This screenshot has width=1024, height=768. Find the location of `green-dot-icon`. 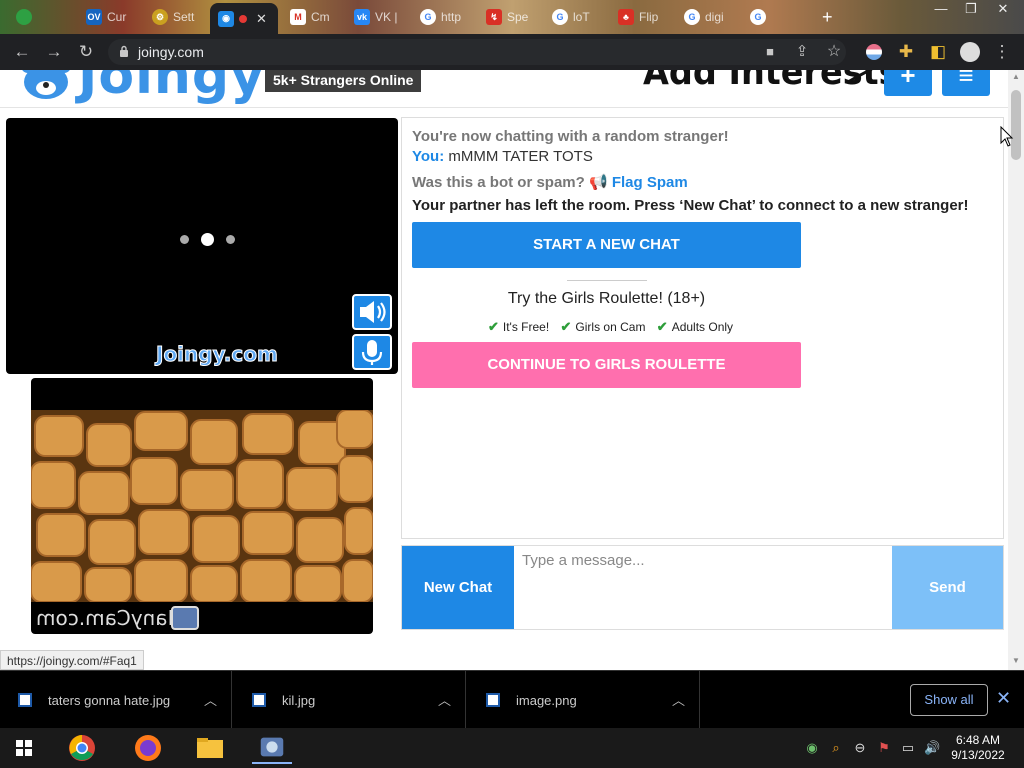

green-dot-icon is located at coordinates (24, 17).